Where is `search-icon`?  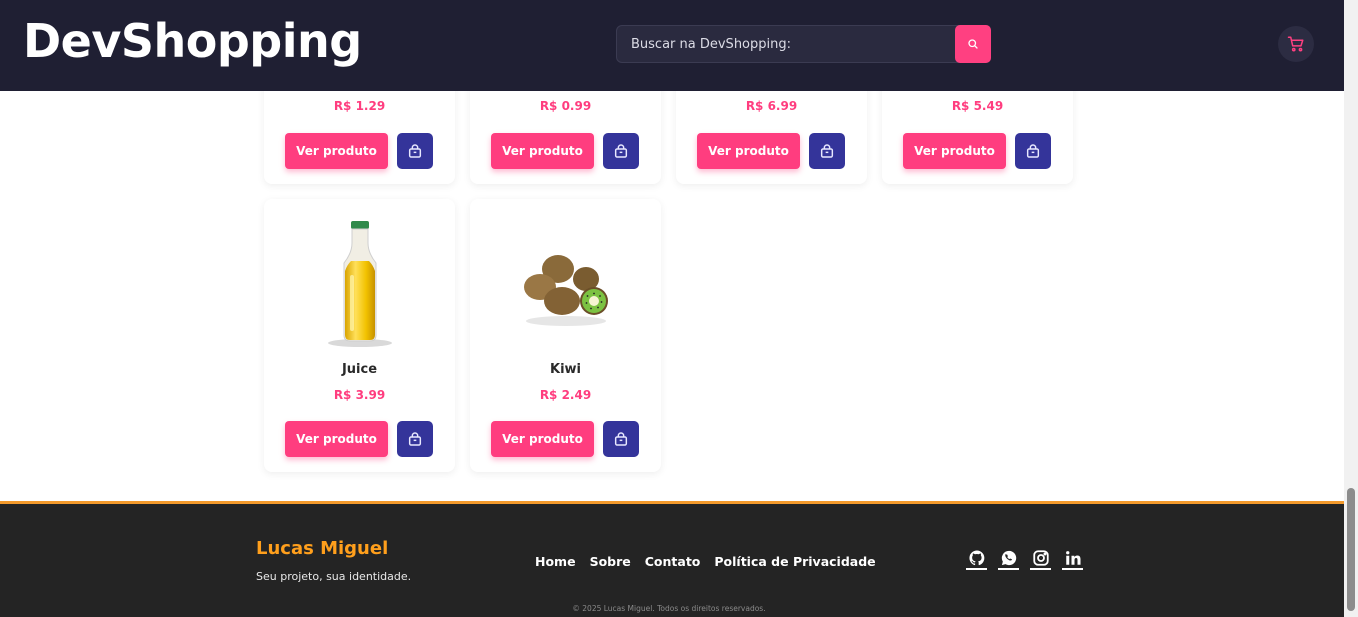 search-icon is located at coordinates (973, 44).